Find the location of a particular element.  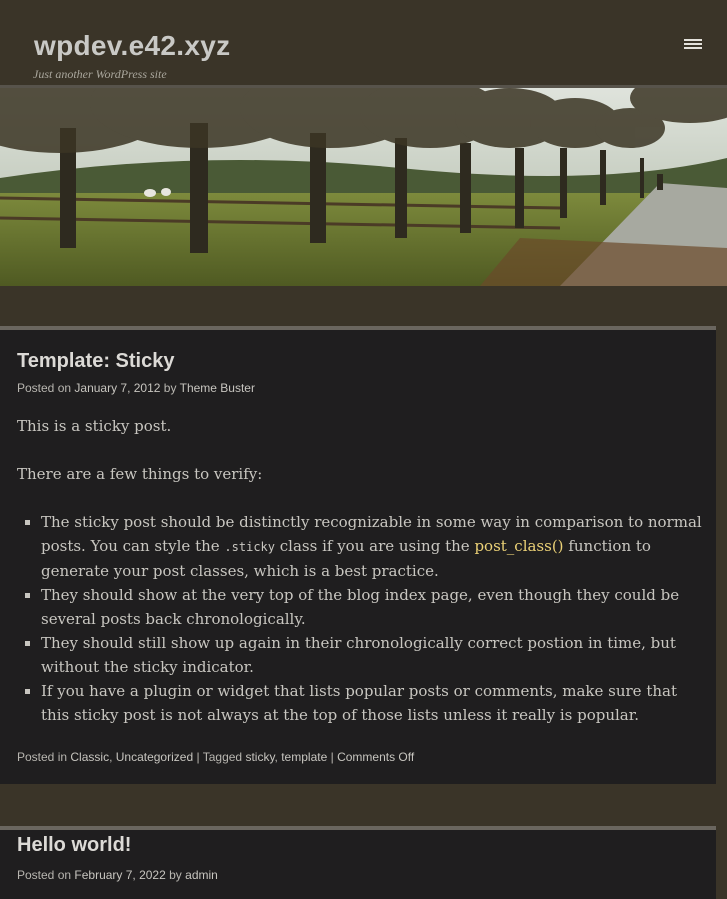

site-title: wpdev.e42.xyz is located at coordinates (132, 46).